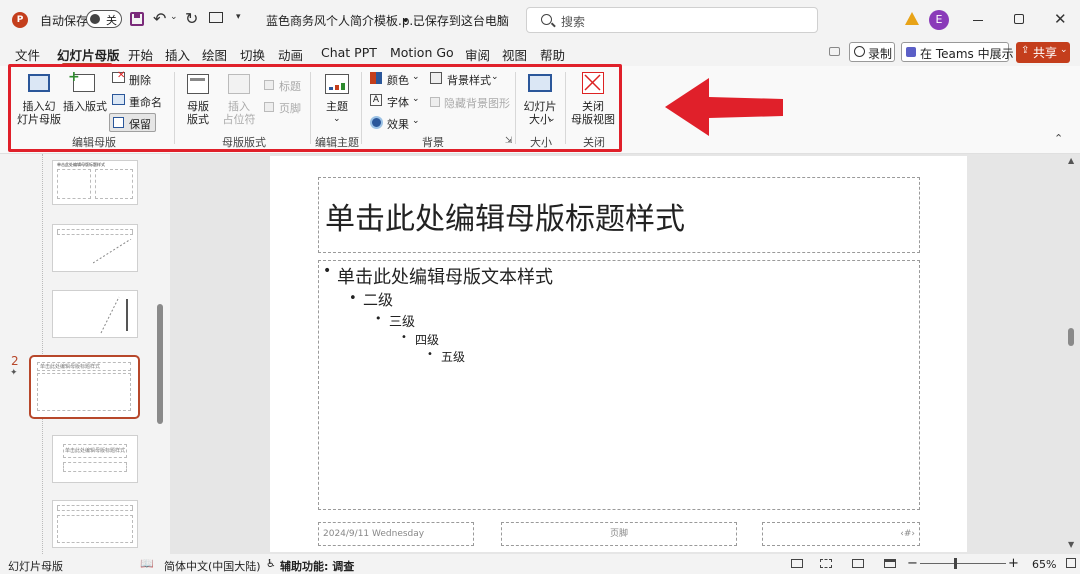  What do you see at coordinates (912, 563) in the screenshot?
I see `zoom-out-icon: −` at bounding box center [912, 563].